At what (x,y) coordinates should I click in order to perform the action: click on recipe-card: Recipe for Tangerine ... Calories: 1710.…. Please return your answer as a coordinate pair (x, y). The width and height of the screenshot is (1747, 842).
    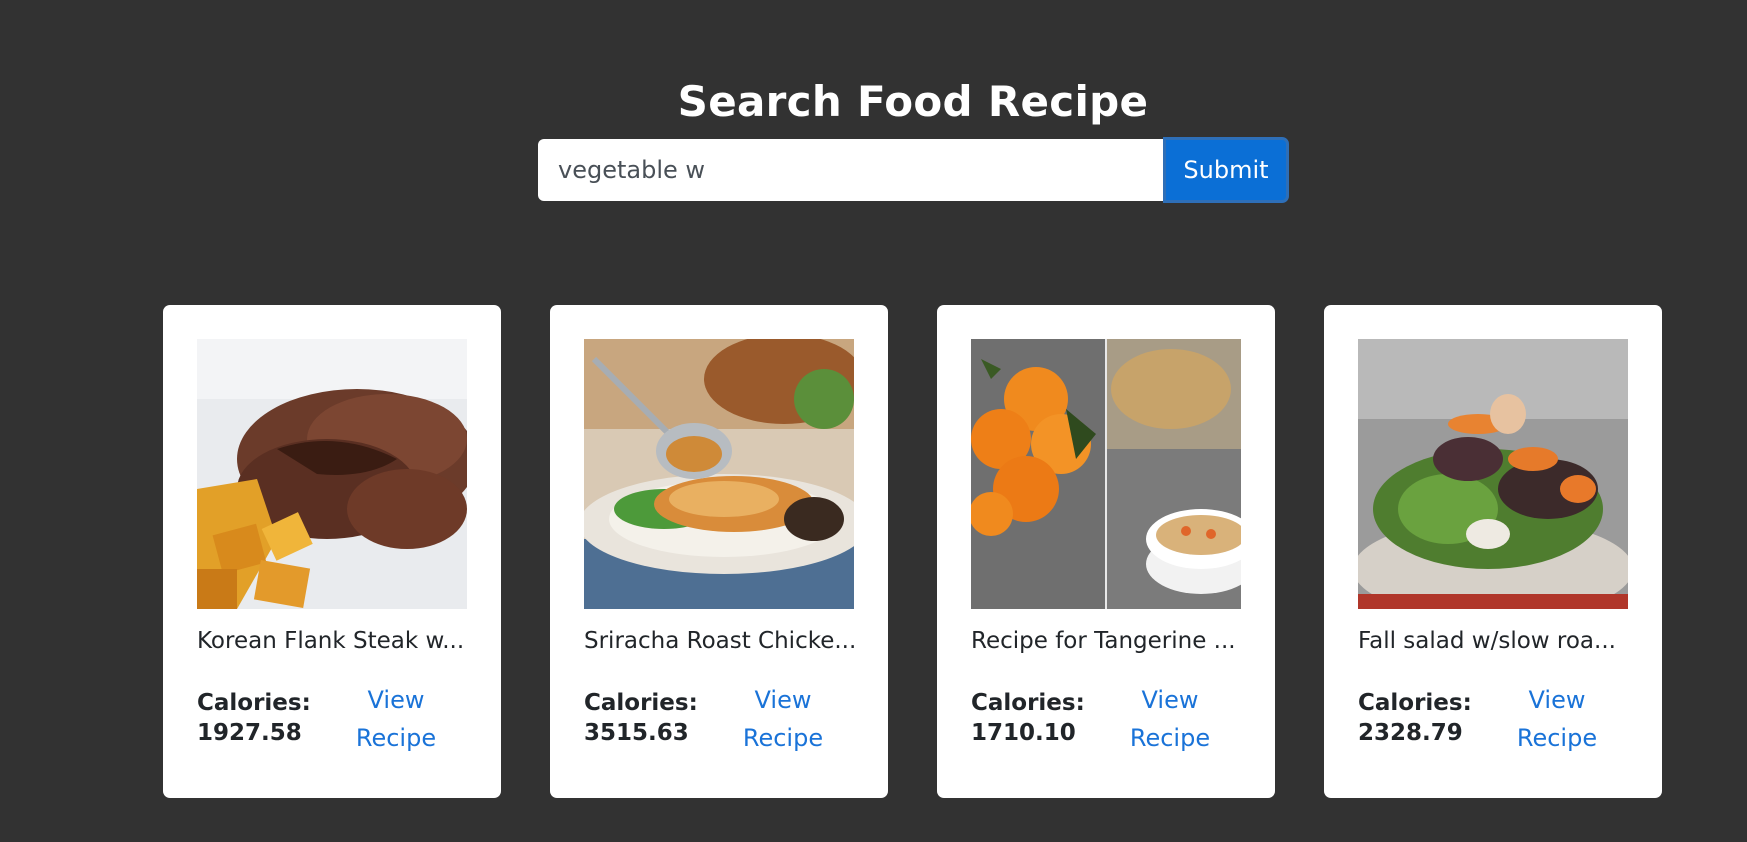
    Looking at the image, I should click on (1106, 551).